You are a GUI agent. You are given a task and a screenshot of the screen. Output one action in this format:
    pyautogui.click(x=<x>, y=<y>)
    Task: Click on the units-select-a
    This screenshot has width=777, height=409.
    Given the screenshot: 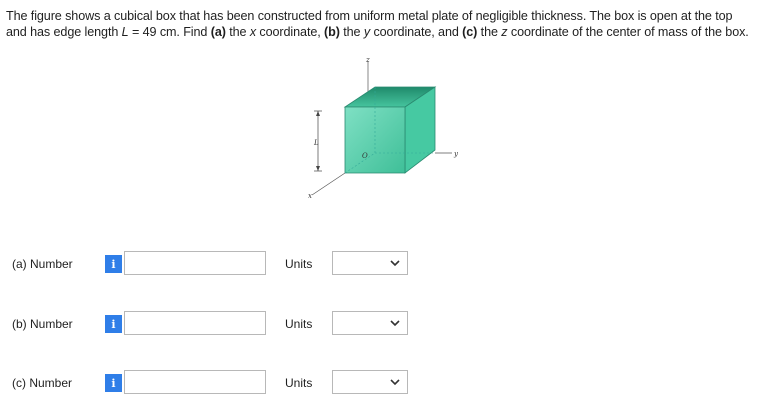 What is the action you would take?
    pyautogui.click(x=370, y=263)
    